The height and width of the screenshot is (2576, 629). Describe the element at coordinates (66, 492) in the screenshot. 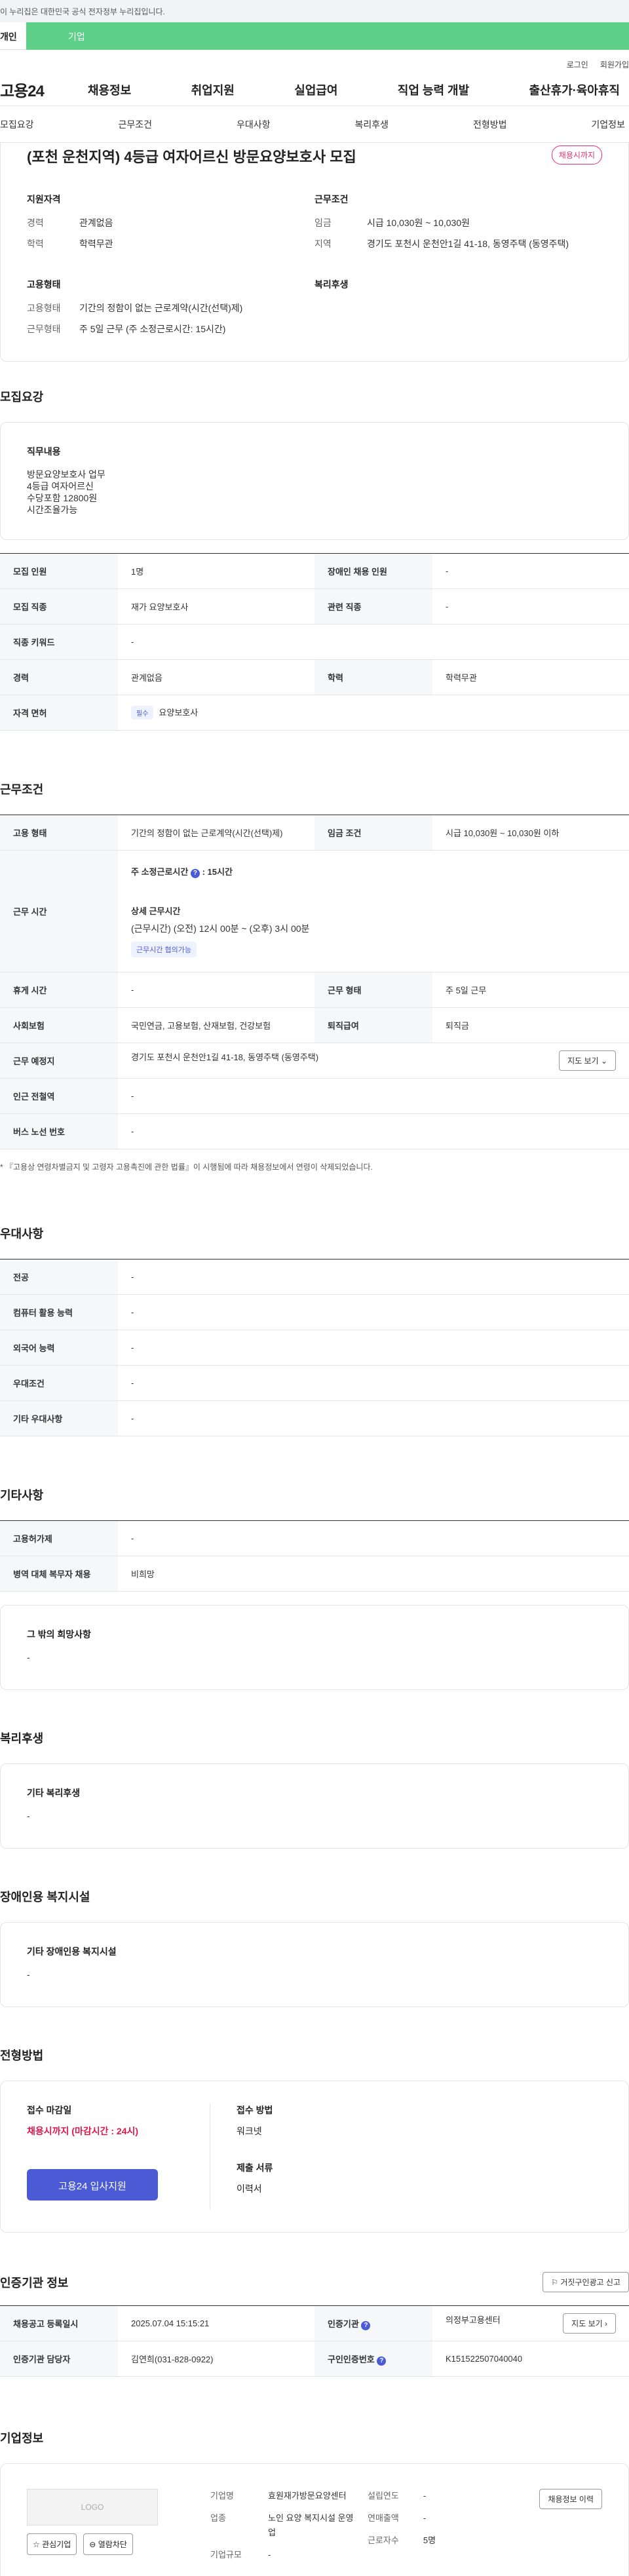

I see `job-description-text: 방문요양보호사 업무 4등급 여자어르신 수당포함 12800원 시간조율가능` at that location.